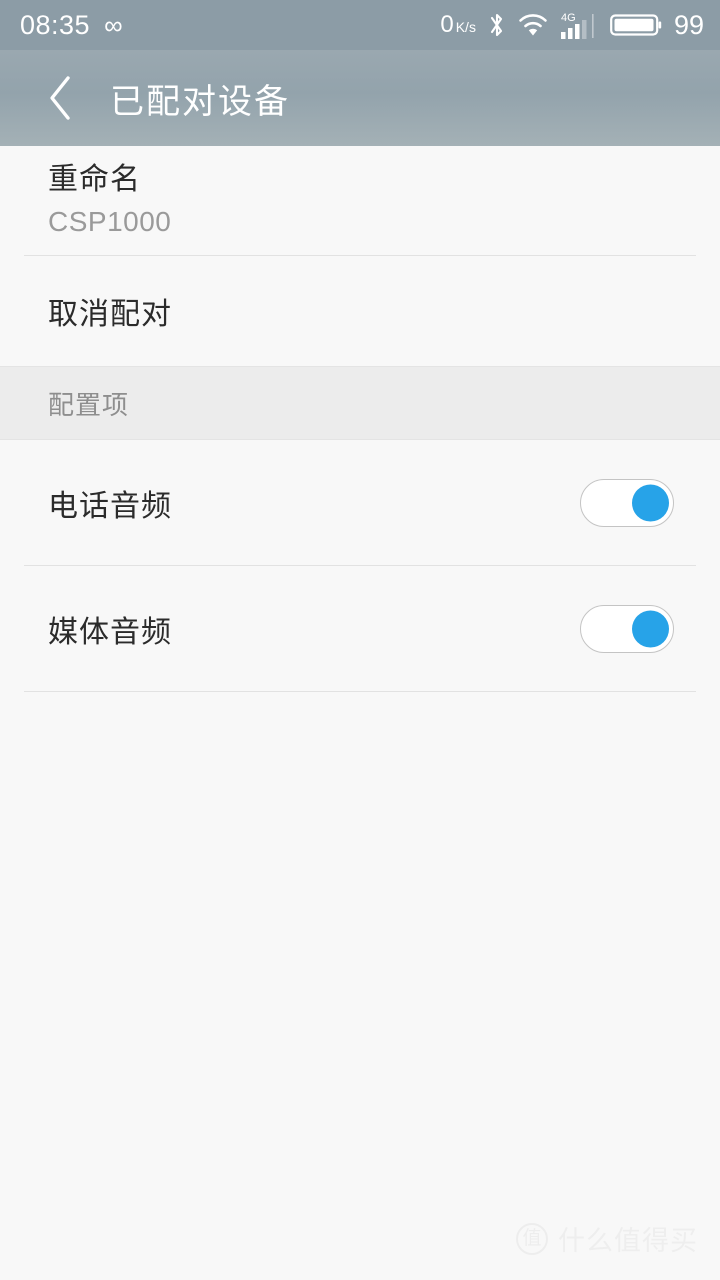 The width and height of the screenshot is (720, 1280). What do you see at coordinates (360, 98) in the screenshot?
I see `title-bar: 已配对设备` at bounding box center [360, 98].